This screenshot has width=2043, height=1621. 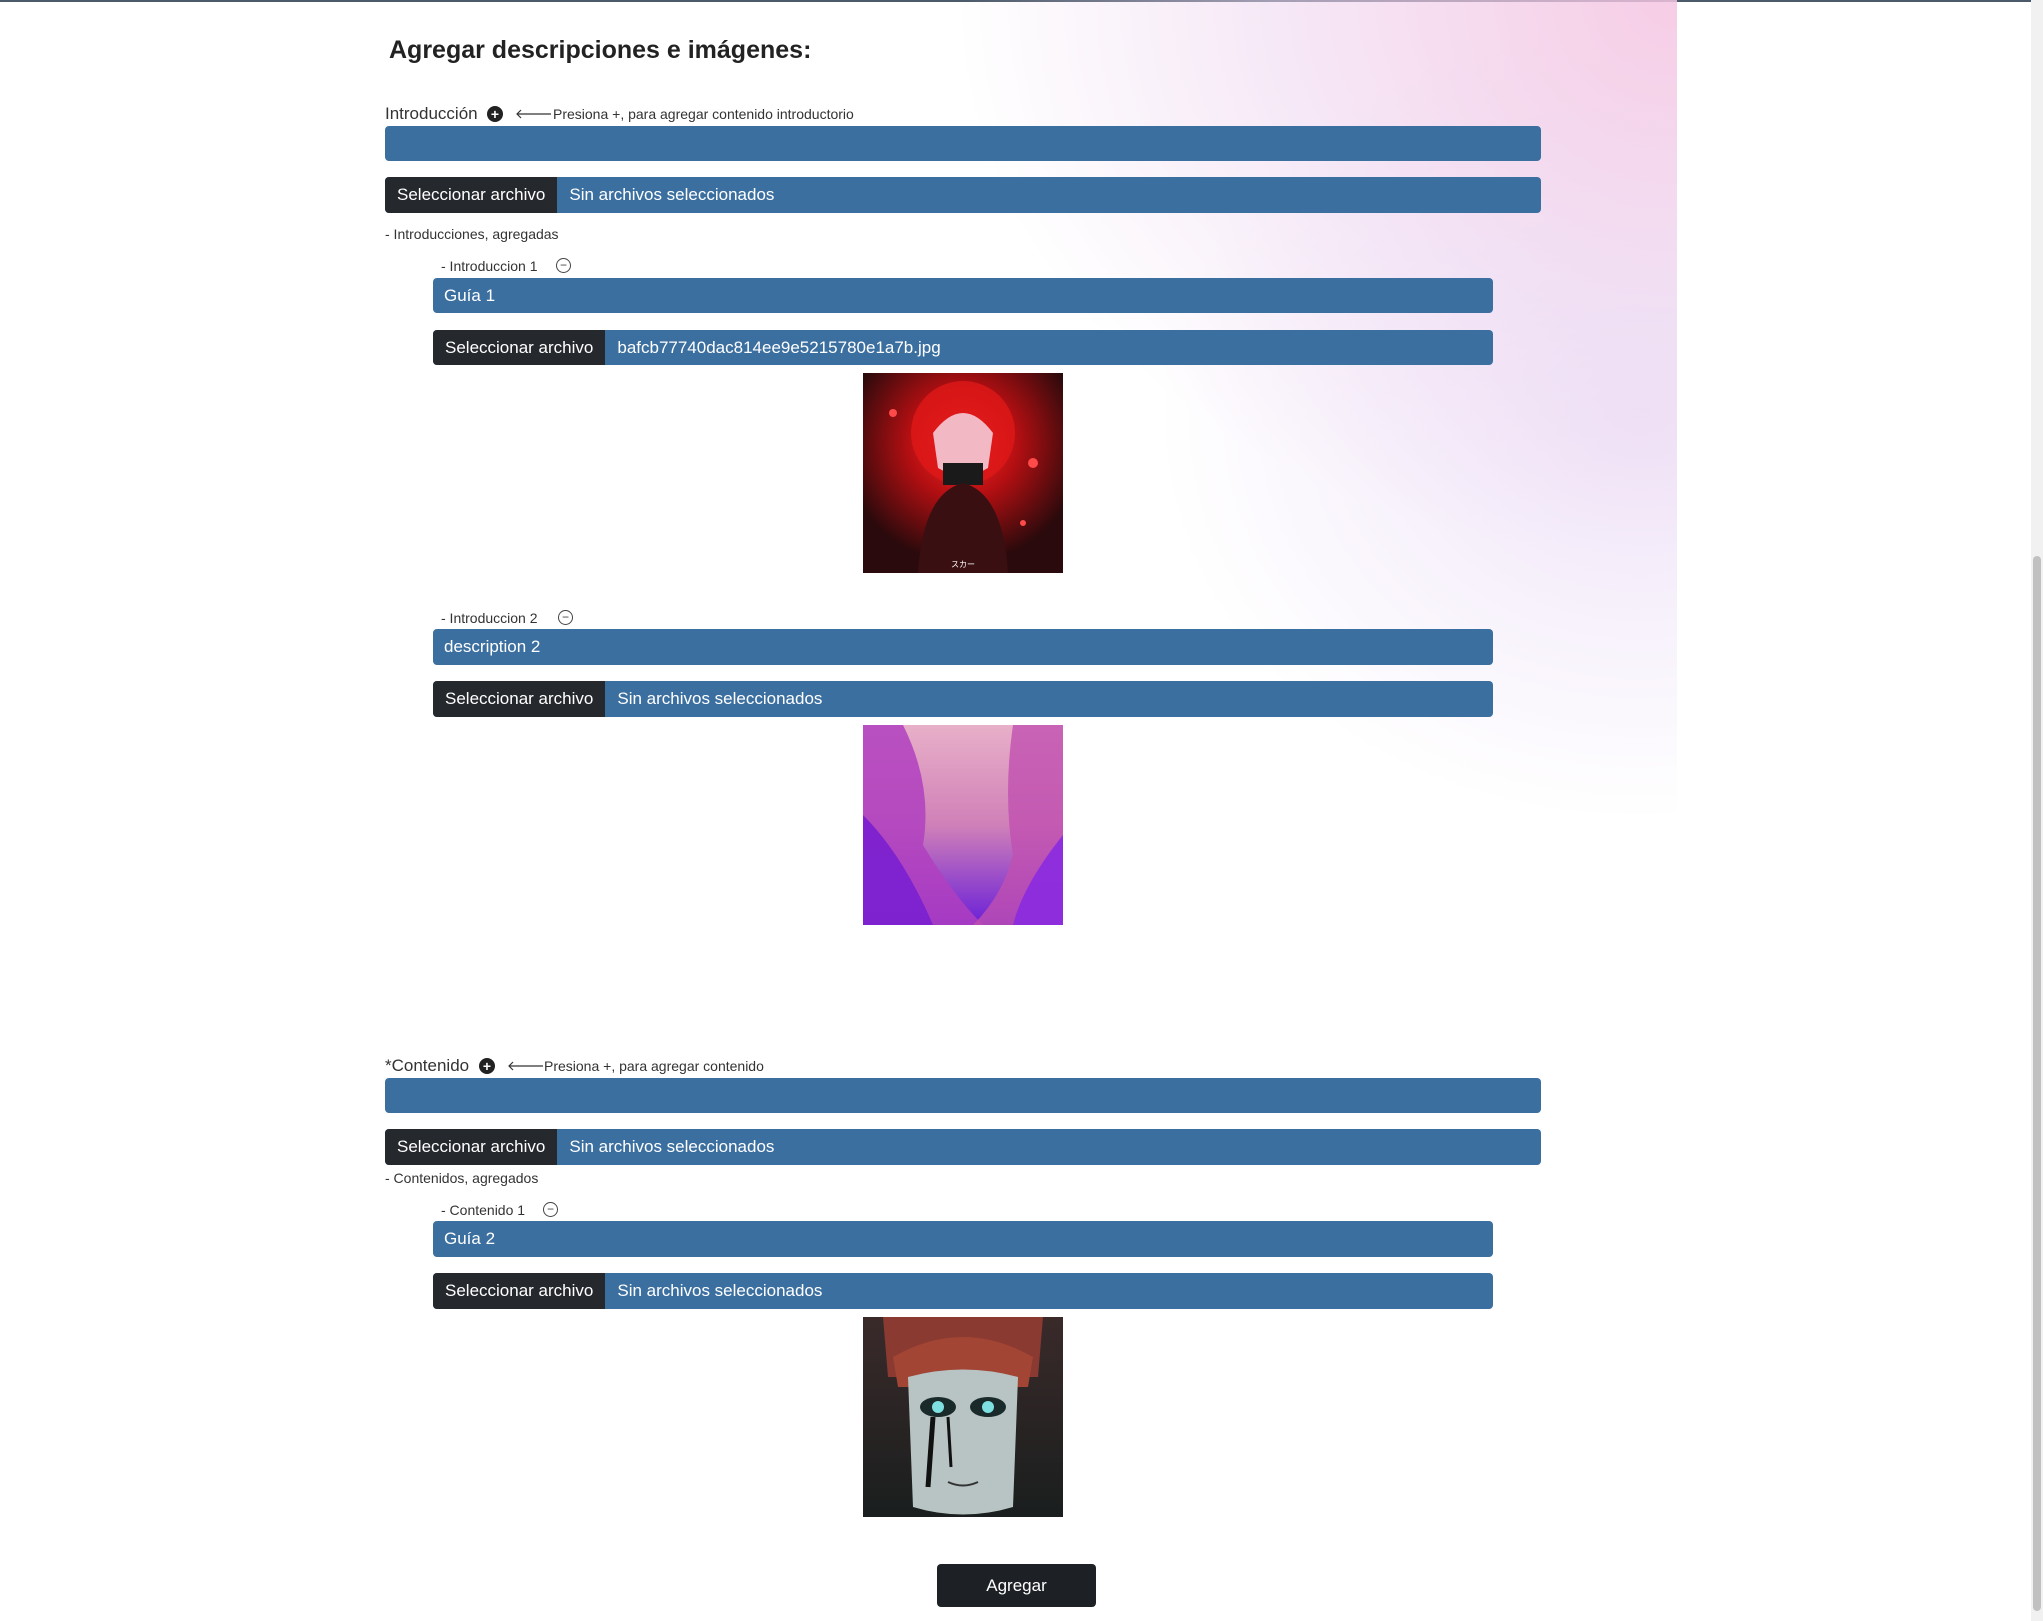 What do you see at coordinates (550, 1209) in the screenshot?
I see `remove-content-1-icon: −` at bounding box center [550, 1209].